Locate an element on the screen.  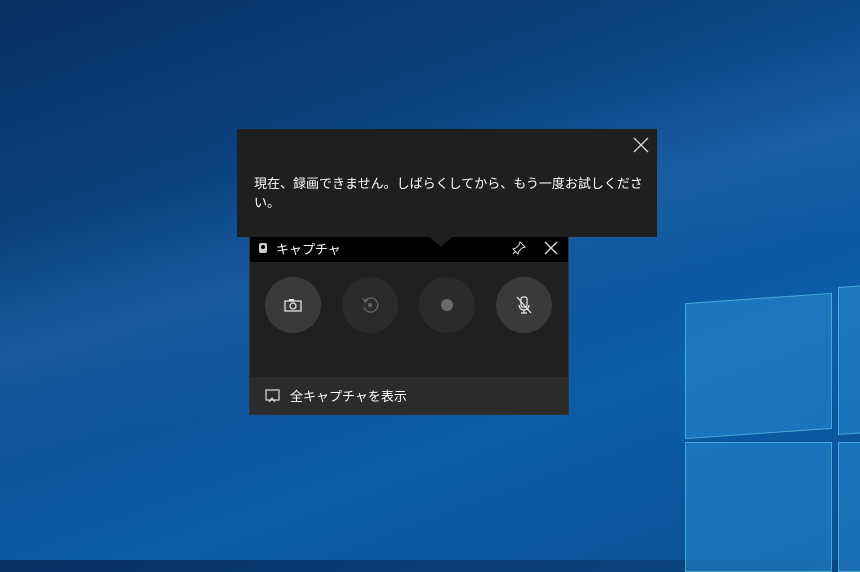
record-dot-icon is located at coordinates (447, 305).